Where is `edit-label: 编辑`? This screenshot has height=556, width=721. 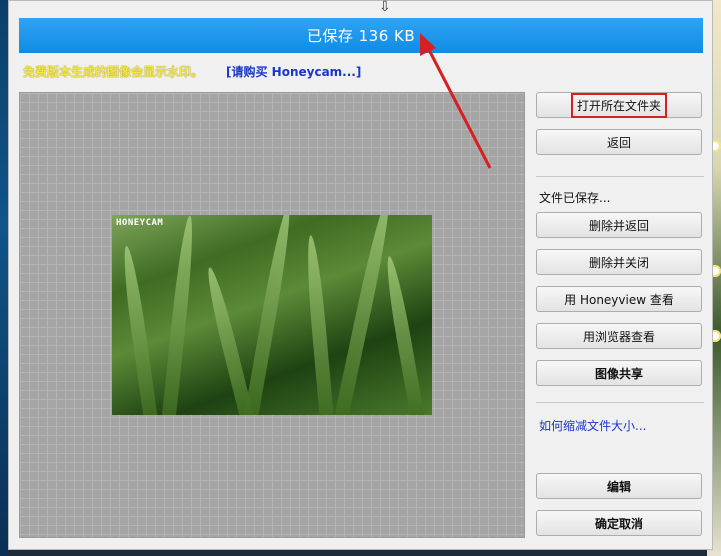 edit-label: 编辑 is located at coordinates (618, 486).